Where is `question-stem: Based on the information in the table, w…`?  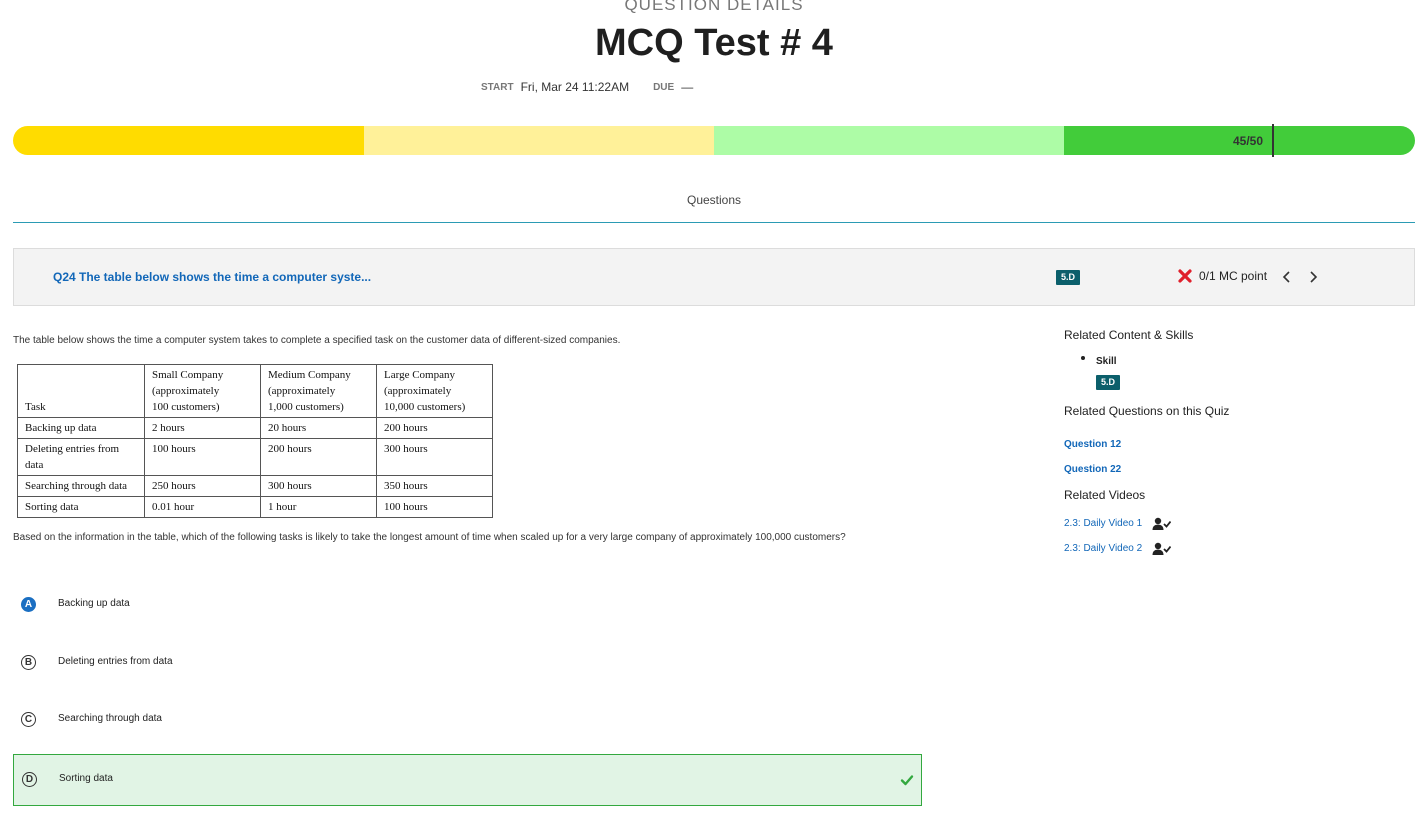
question-stem: Based on the information in the table, w… is located at coordinates (429, 537).